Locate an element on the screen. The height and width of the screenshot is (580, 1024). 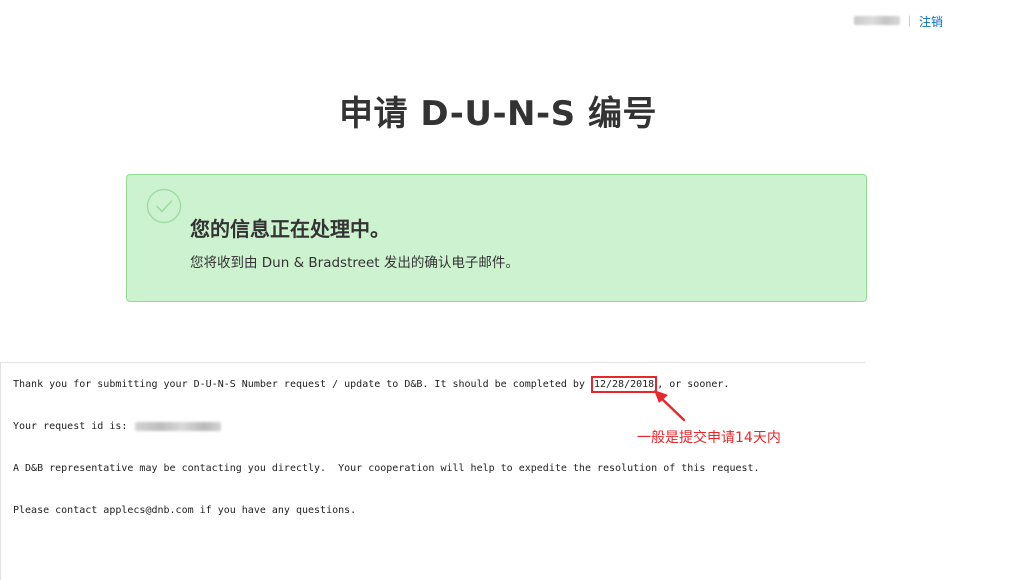
check-circle-icon is located at coordinates (164, 206).